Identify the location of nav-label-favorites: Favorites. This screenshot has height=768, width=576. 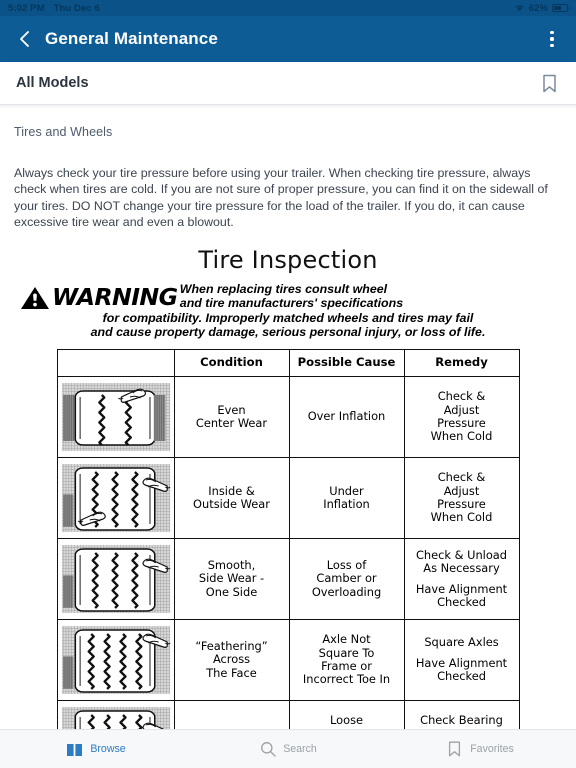
(492, 749).